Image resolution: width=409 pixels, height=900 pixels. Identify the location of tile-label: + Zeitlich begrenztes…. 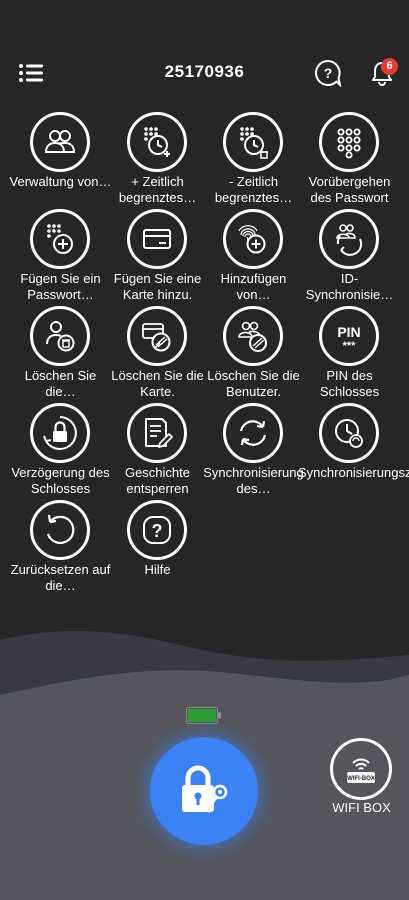
(157, 189).